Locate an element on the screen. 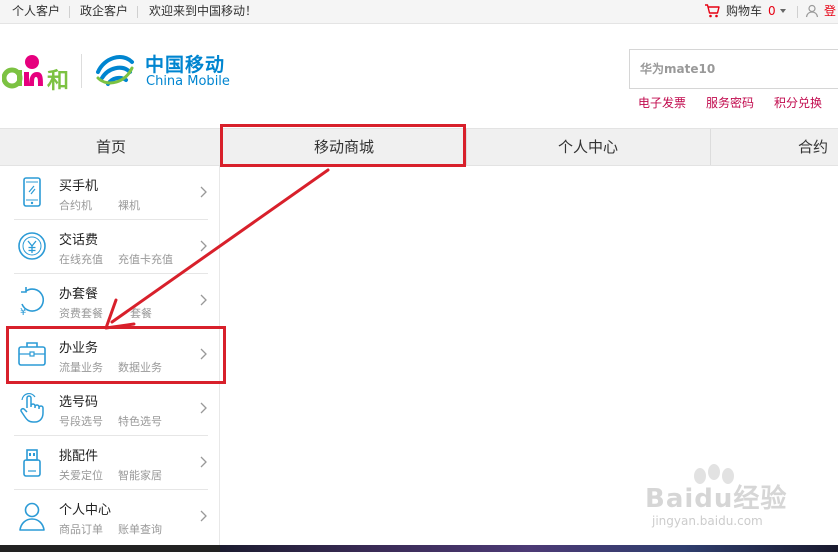  china-mobile-cn-name: 中国移动 is located at coordinates (185, 65).